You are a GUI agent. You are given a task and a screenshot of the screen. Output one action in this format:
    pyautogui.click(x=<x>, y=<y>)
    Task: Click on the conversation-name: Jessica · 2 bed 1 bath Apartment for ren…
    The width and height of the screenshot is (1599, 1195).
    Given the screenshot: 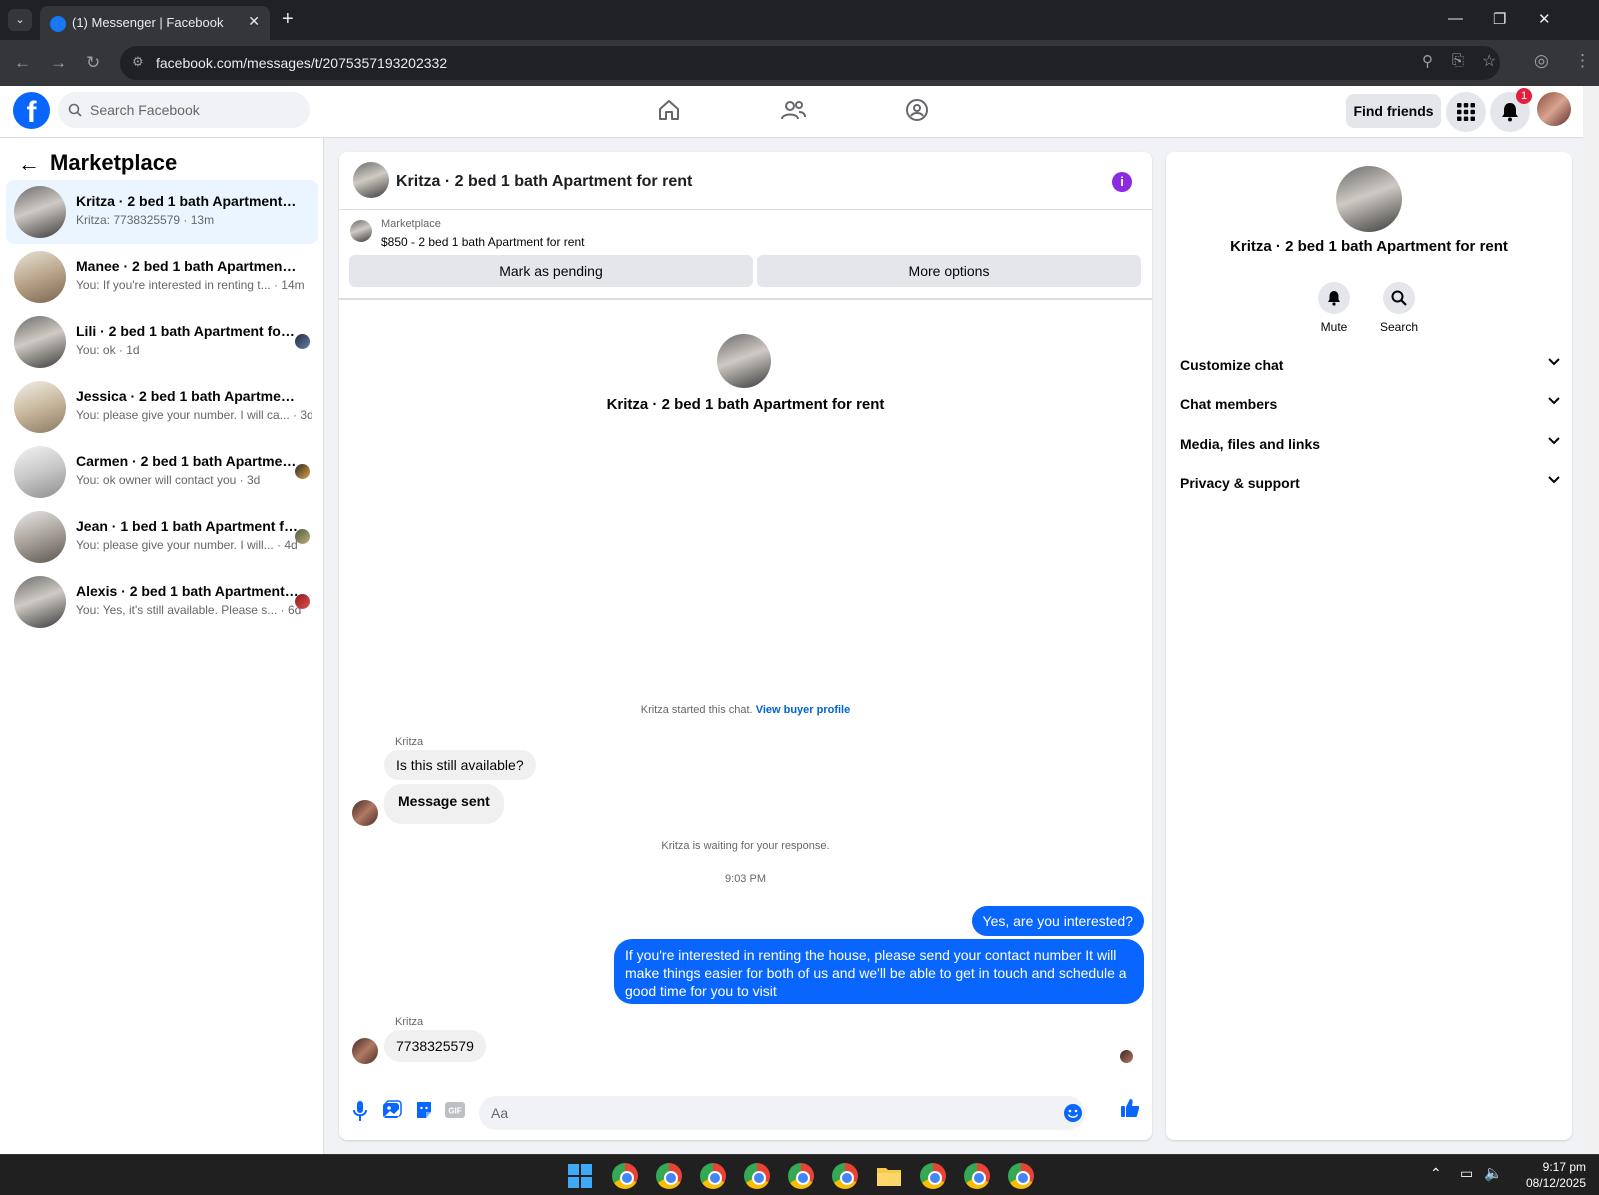 What is the action you would take?
    pyautogui.click(x=188, y=396)
    